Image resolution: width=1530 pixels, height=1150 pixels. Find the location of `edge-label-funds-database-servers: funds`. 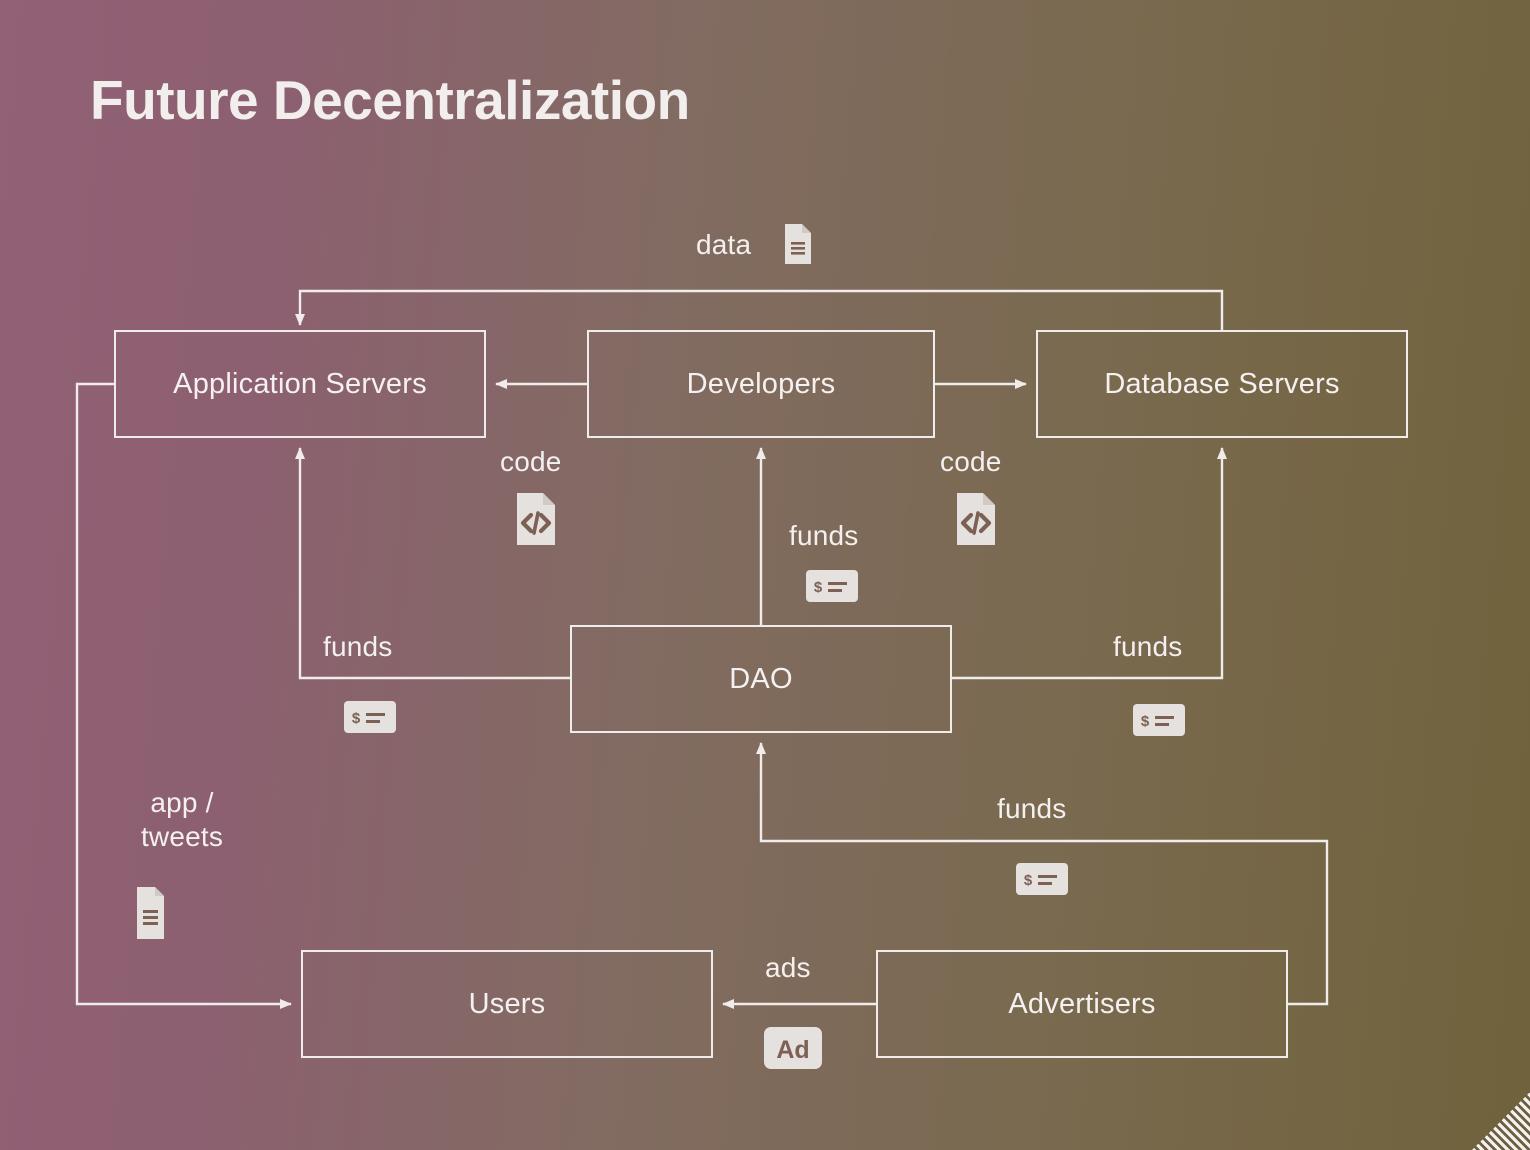

edge-label-funds-database-servers: funds is located at coordinates (1148, 646).